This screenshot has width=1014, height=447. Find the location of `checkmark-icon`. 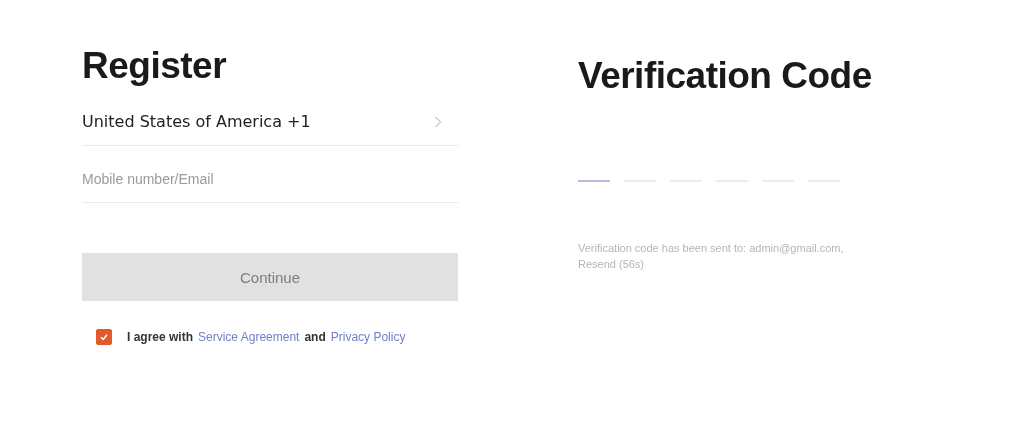

checkmark-icon is located at coordinates (104, 337).